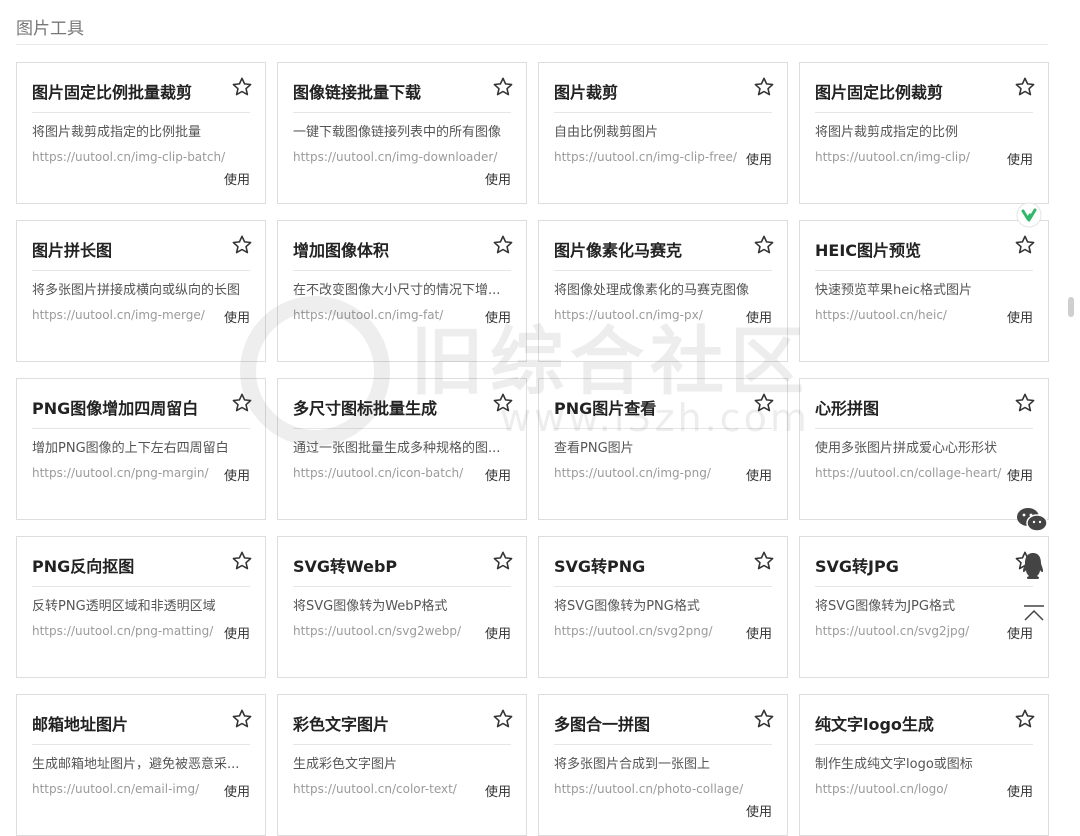  I want to click on tool-card-url: https://uutool.cn/color-text/, so click(375, 789).